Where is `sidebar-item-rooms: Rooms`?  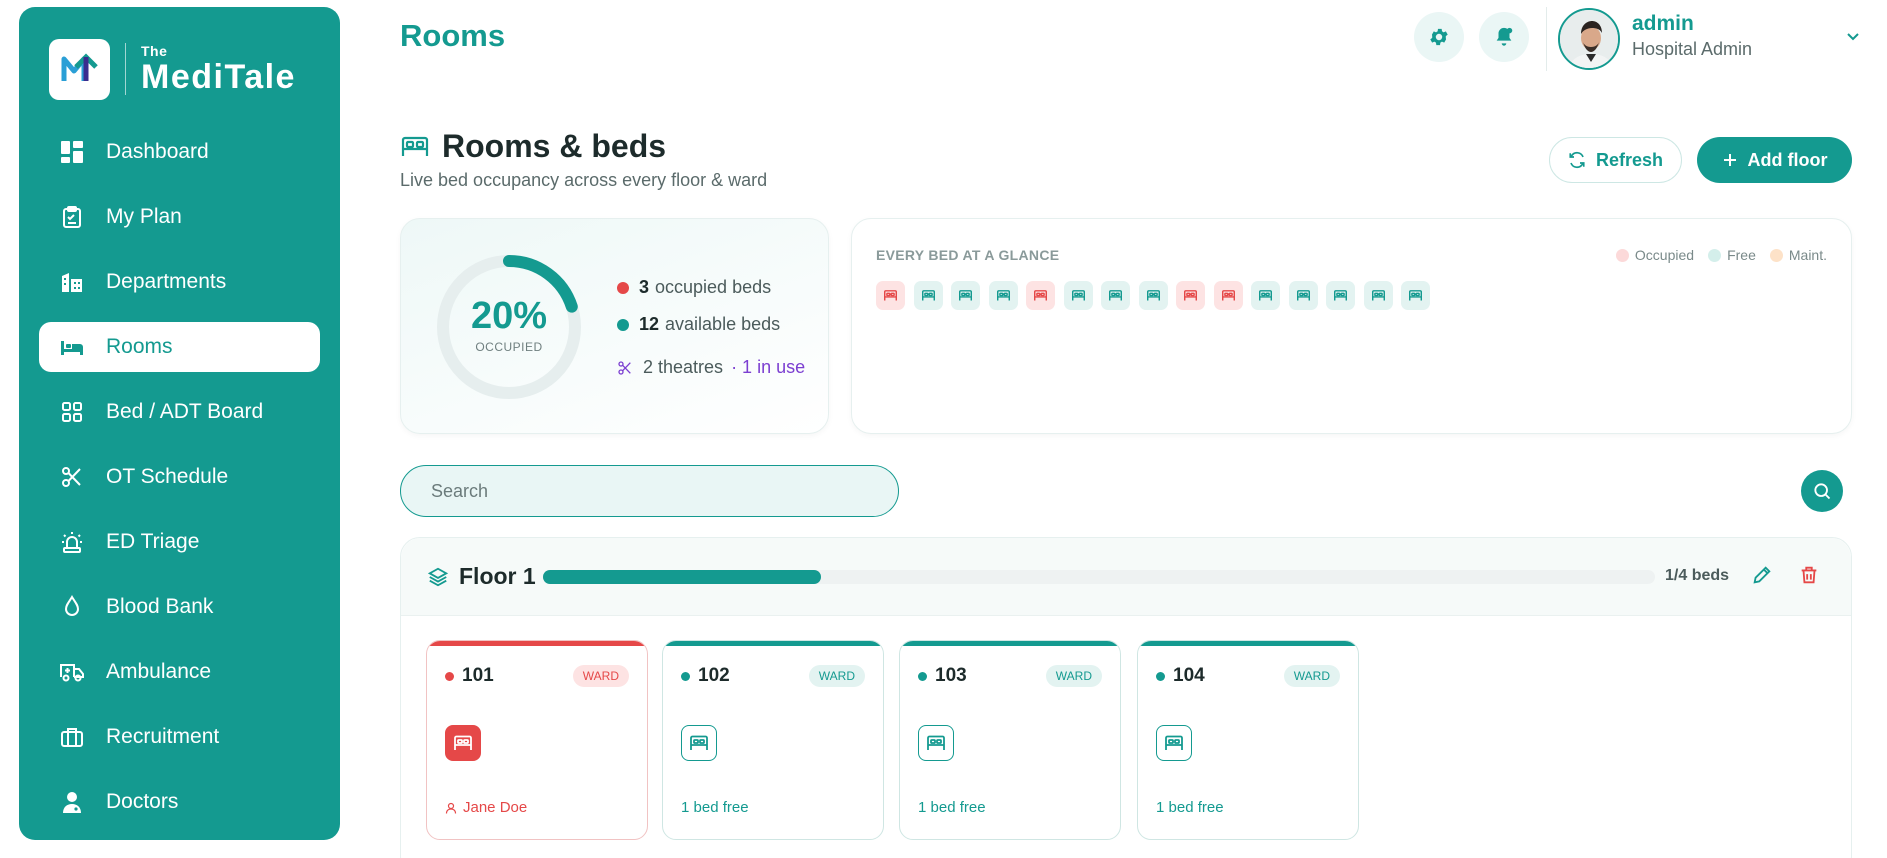 sidebar-item-rooms: Rooms is located at coordinates (179, 347).